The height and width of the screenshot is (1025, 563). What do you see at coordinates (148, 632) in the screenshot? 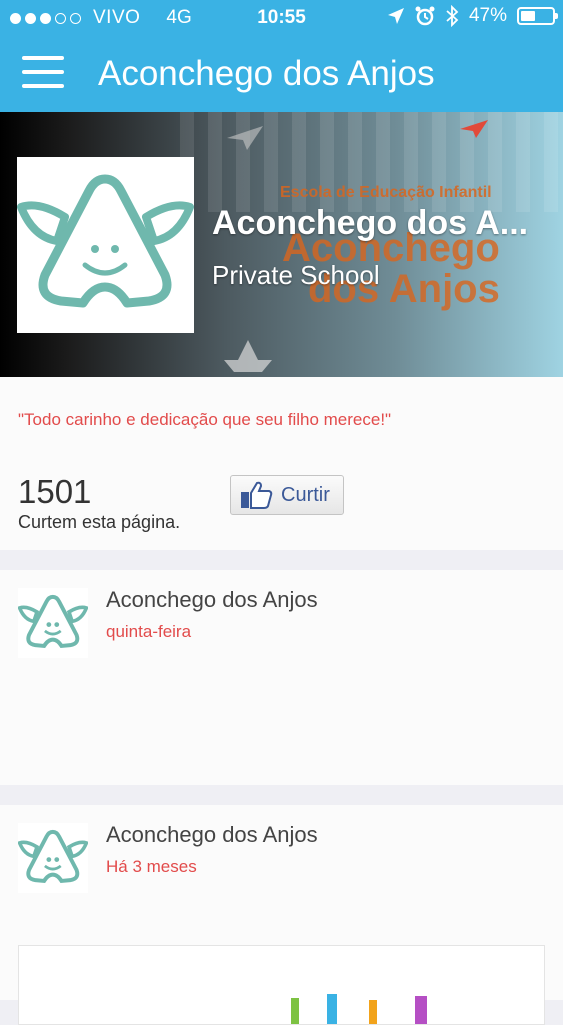
I see `post-time: quinta-feira` at bounding box center [148, 632].